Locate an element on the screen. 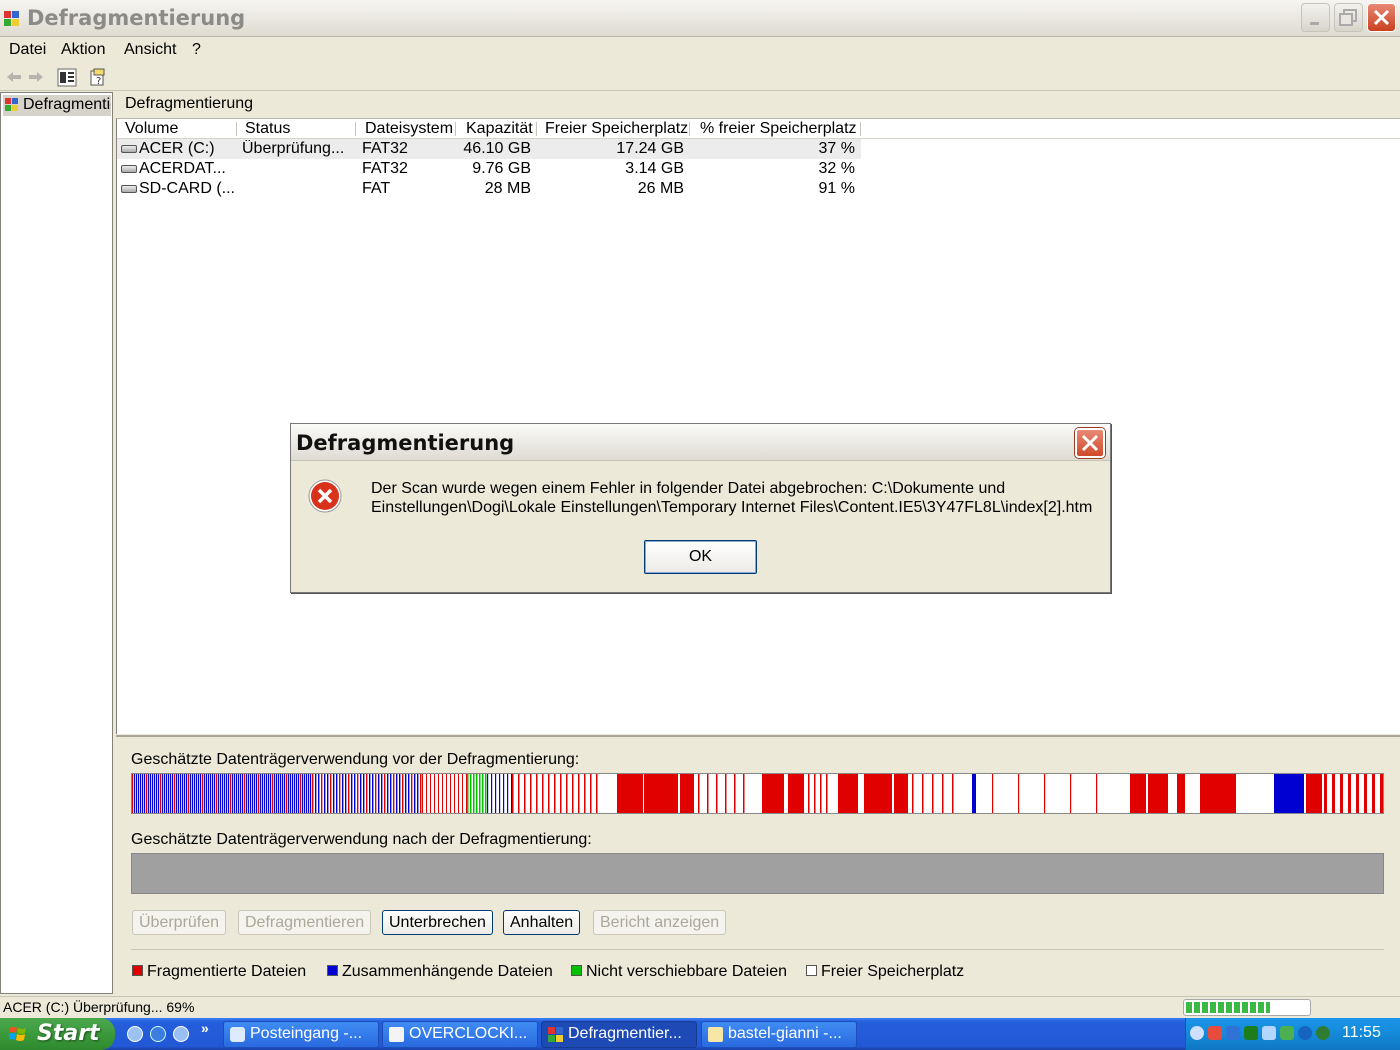 Image resolution: width=1400 pixels, height=1050 pixels. column-capacity: Kapazität is located at coordinates (499, 129).